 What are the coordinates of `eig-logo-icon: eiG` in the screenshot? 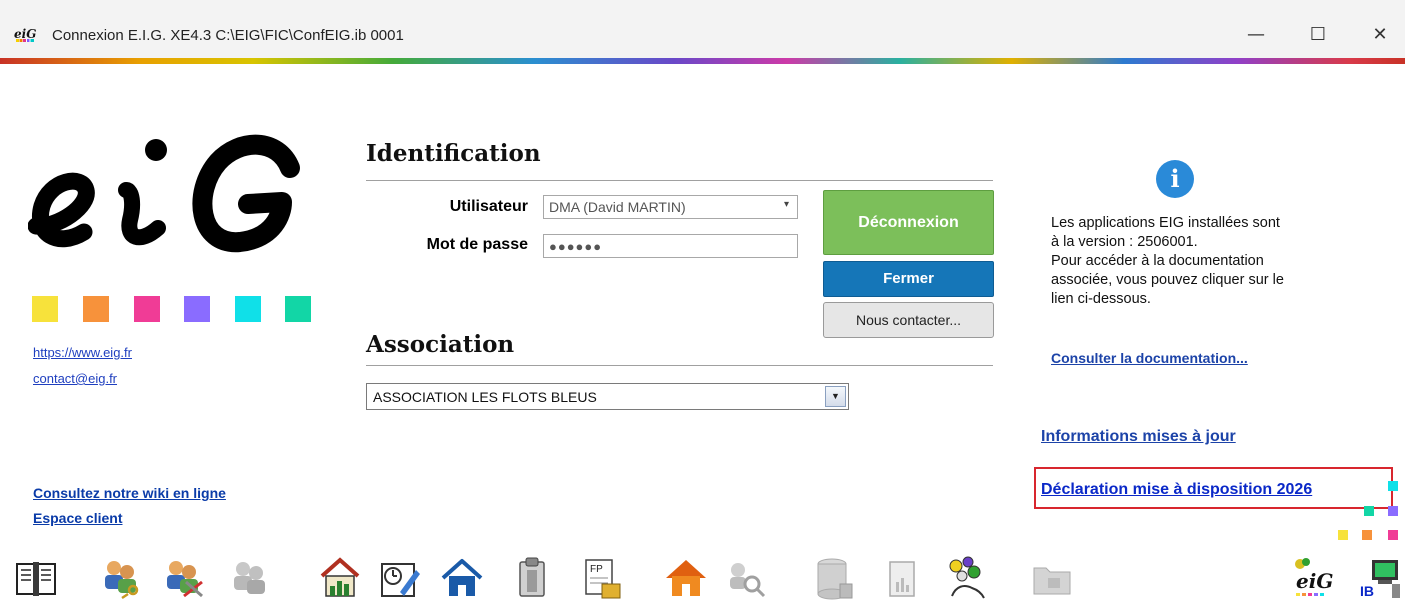 It's located at (1312, 578).